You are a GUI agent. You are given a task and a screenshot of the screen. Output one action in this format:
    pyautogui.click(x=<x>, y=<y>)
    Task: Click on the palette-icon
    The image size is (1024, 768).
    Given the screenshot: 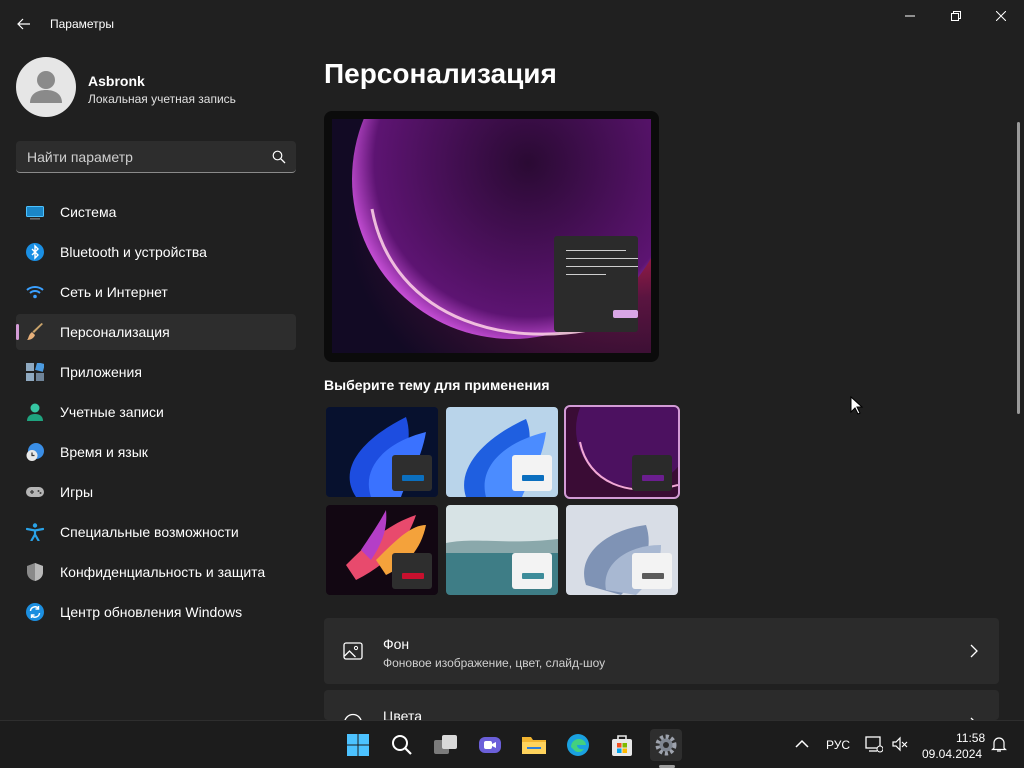 What is the action you would take?
    pyautogui.click(x=353, y=716)
    